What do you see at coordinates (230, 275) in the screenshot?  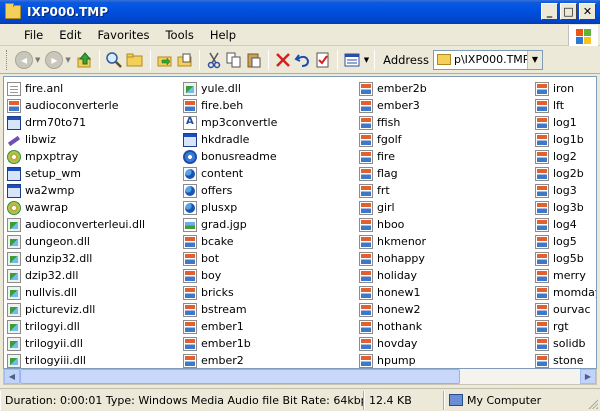 I see `file-item: boy` at bounding box center [230, 275].